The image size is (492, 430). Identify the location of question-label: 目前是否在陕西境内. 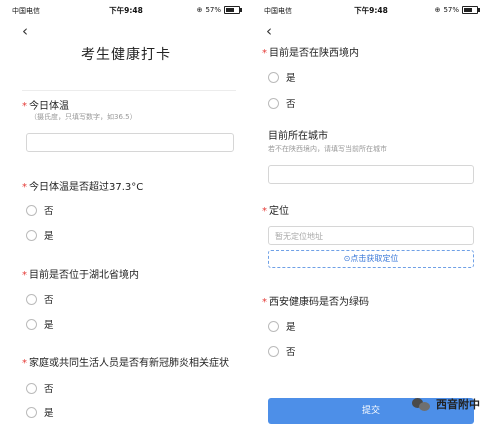
(314, 53).